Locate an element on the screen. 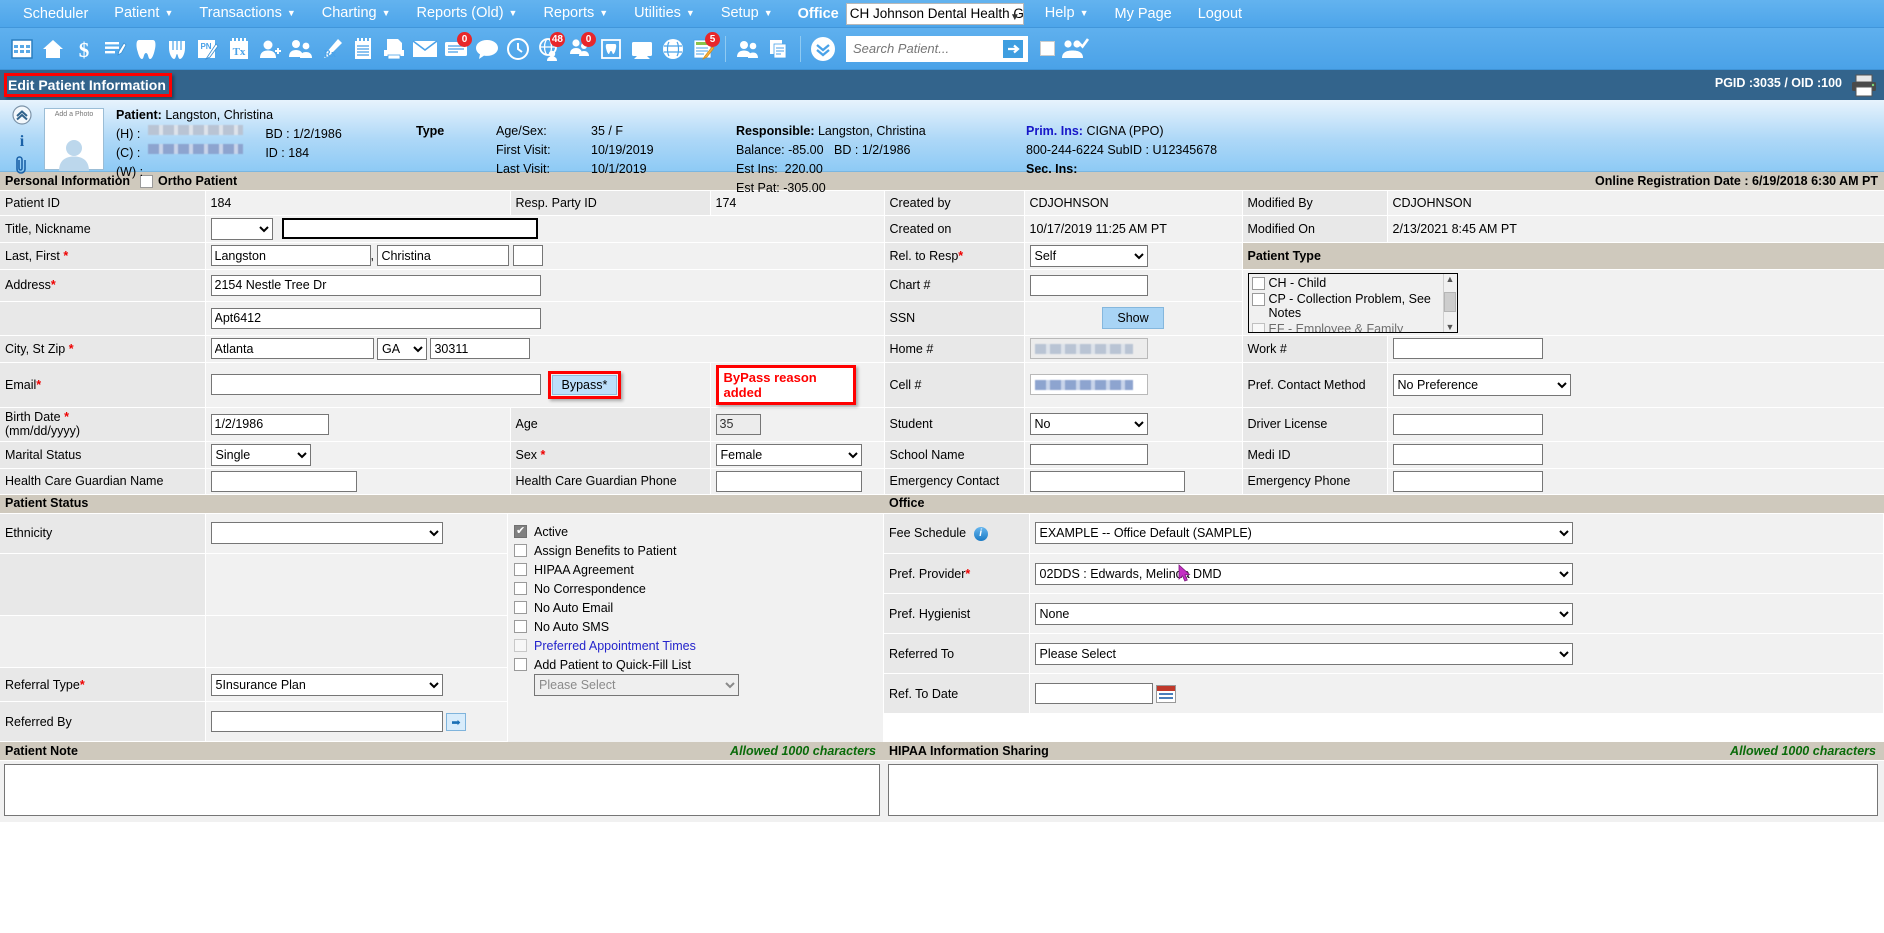 The image size is (1884, 933). patient-search is located at coordinates (937, 48).